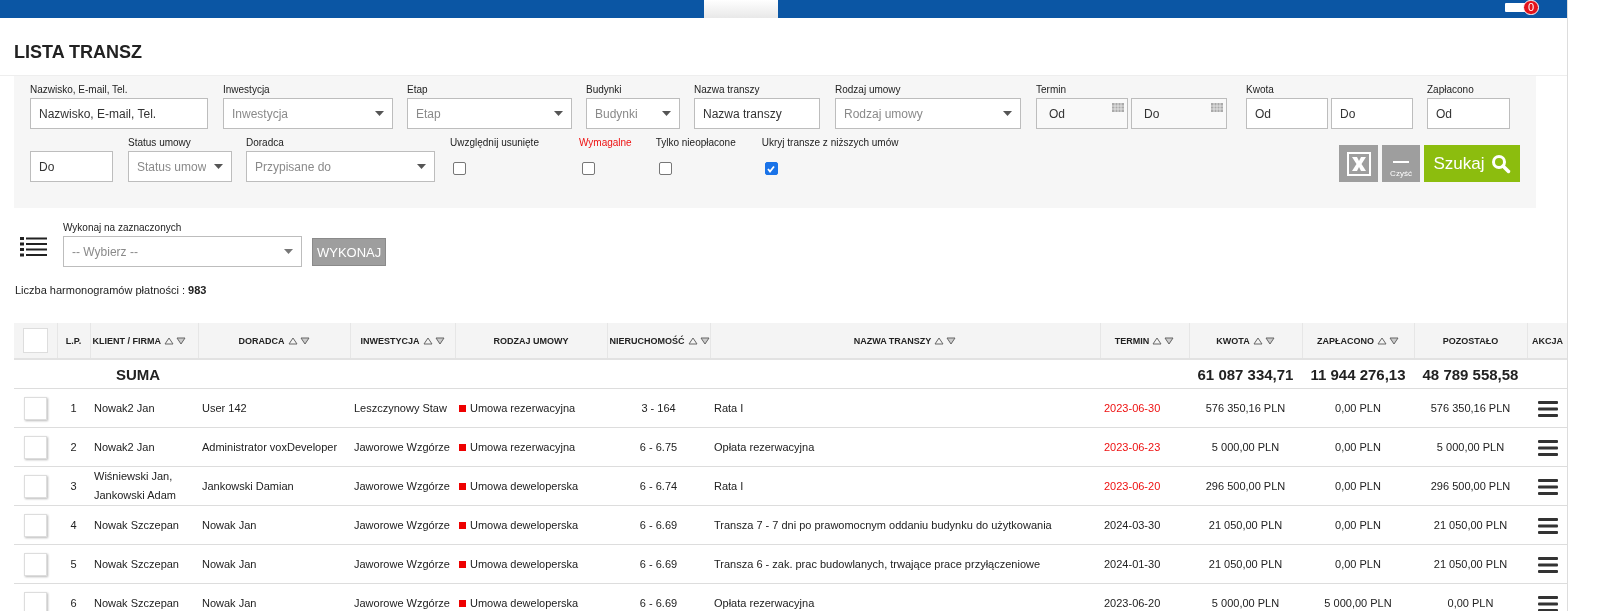 This screenshot has width=1600, height=611. I want to click on filter-label: Ukryj transze z niższych umów, so click(830, 143).